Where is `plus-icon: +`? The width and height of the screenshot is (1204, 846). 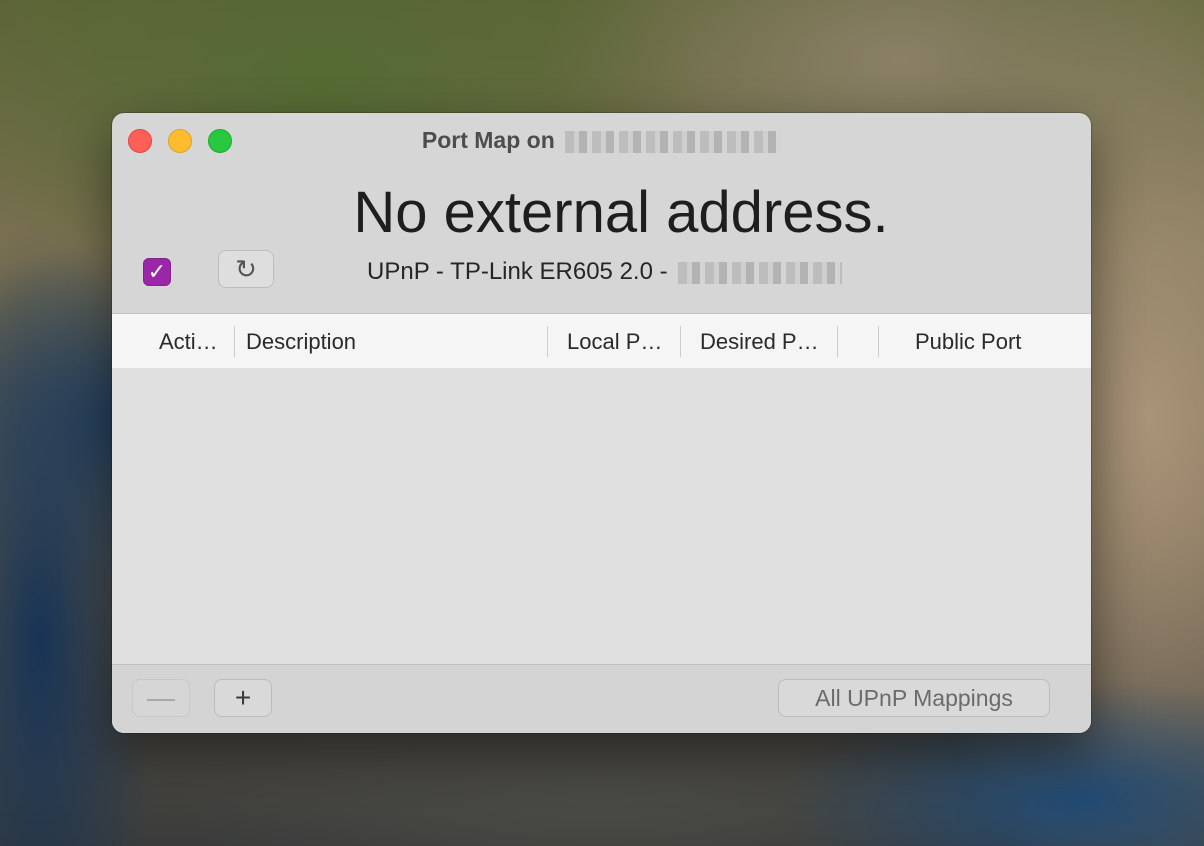
plus-icon: + is located at coordinates (243, 697).